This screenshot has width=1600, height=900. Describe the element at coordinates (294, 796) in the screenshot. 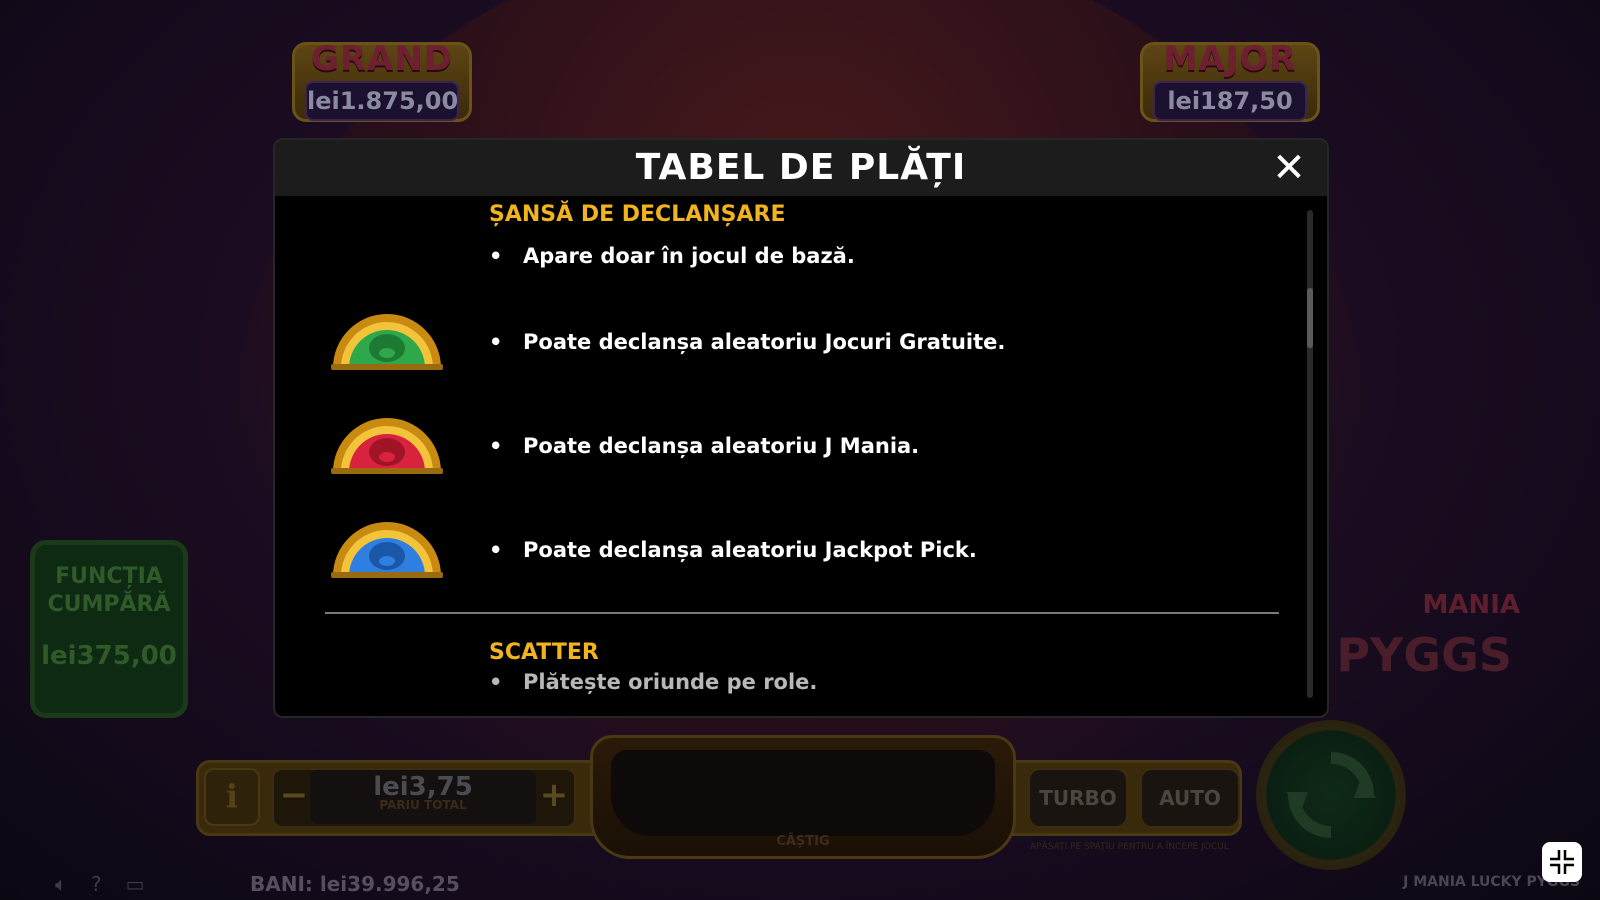

I see `bet-decrease-button: −` at that location.